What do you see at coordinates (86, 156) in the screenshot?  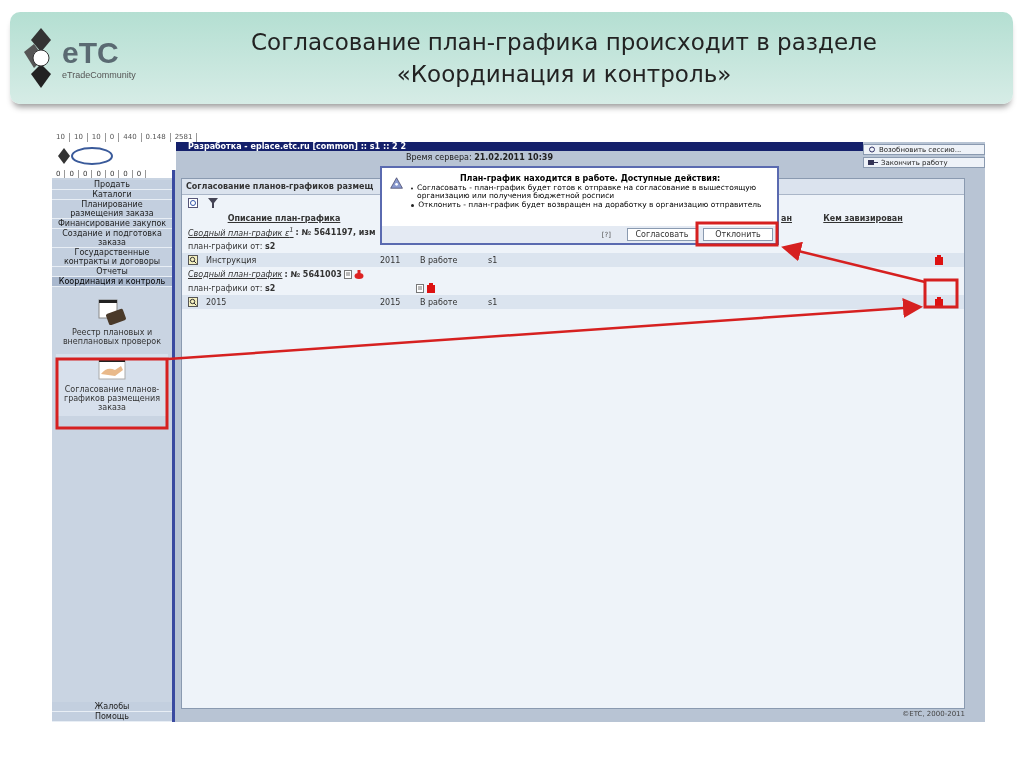 I see `logo-icon` at bounding box center [86, 156].